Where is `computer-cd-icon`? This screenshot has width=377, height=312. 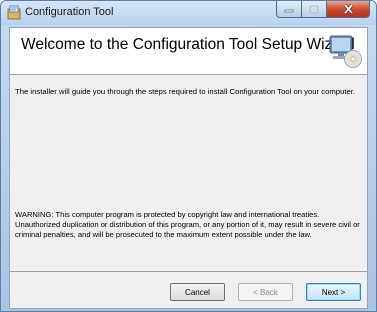
computer-cd-icon is located at coordinates (345, 51).